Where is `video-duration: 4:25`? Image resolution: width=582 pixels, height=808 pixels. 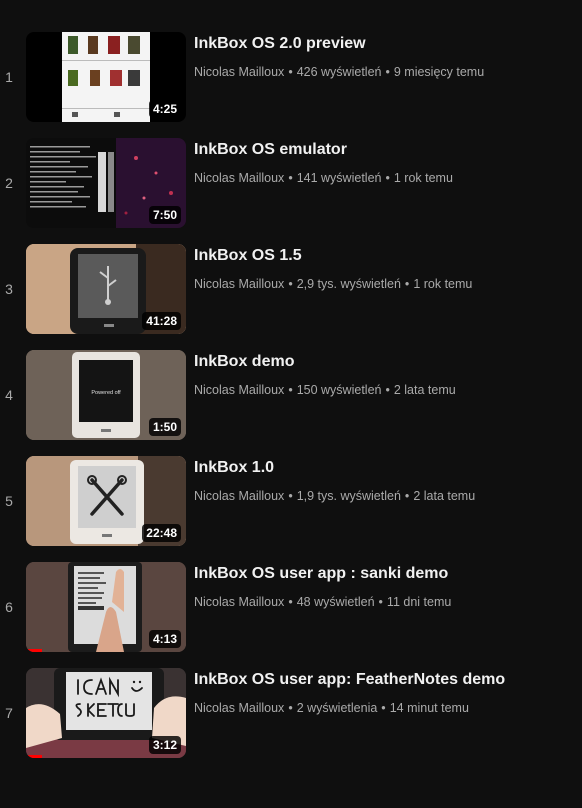 video-duration: 4:25 is located at coordinates (164, 109).